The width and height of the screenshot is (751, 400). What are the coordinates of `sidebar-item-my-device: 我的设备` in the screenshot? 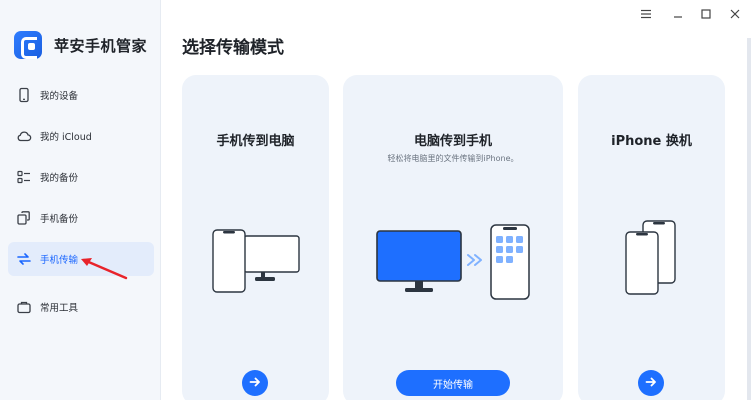 It's located at (81, 95).